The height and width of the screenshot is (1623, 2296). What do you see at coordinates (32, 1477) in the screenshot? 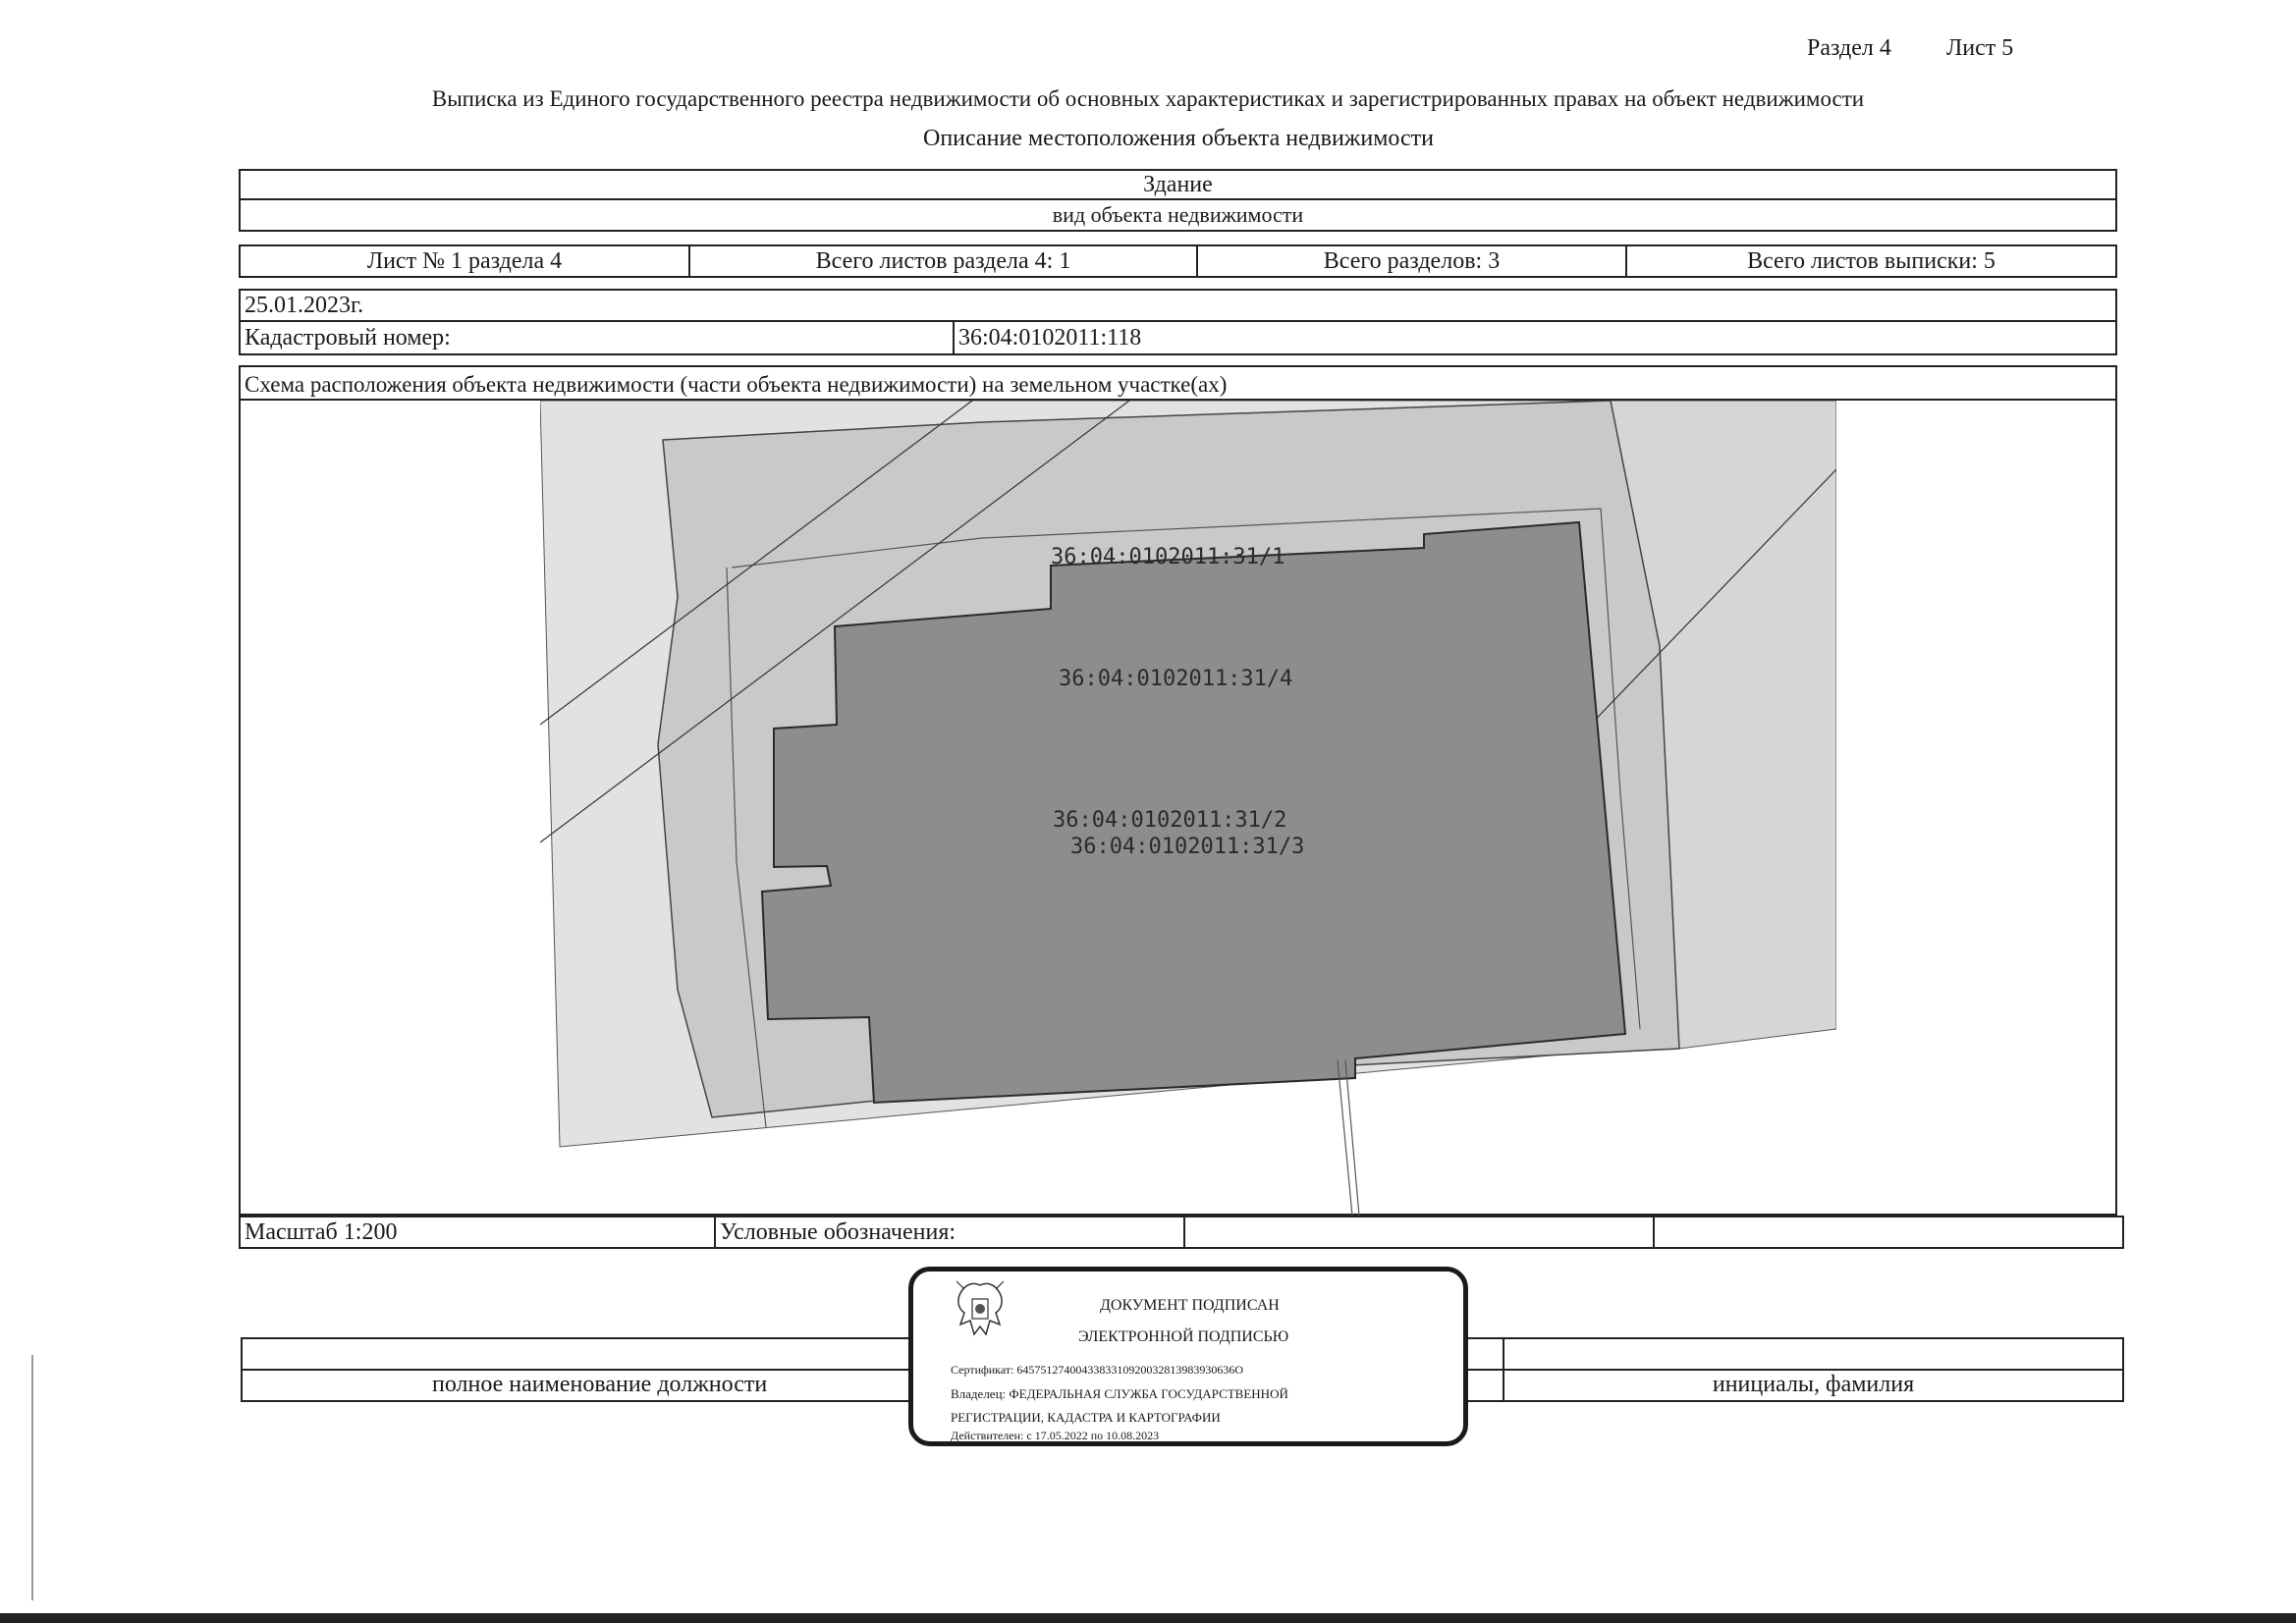
I see `scan-left-edge` at bounding box center [32, 1477].